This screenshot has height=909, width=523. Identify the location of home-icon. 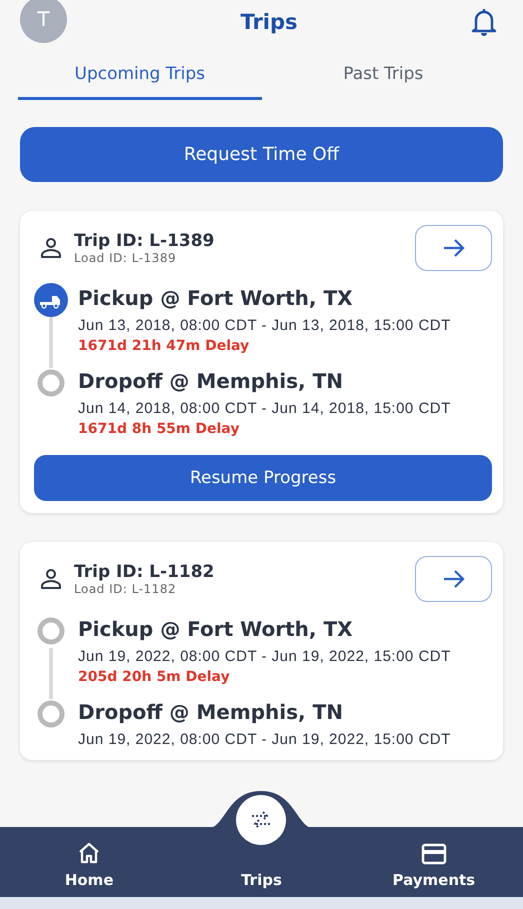
(89, 853).